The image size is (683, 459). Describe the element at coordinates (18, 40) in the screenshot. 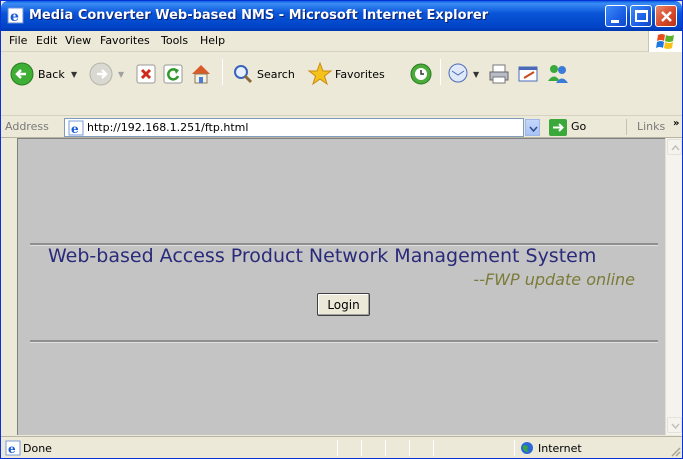

I see `menu-file: File` at that location.